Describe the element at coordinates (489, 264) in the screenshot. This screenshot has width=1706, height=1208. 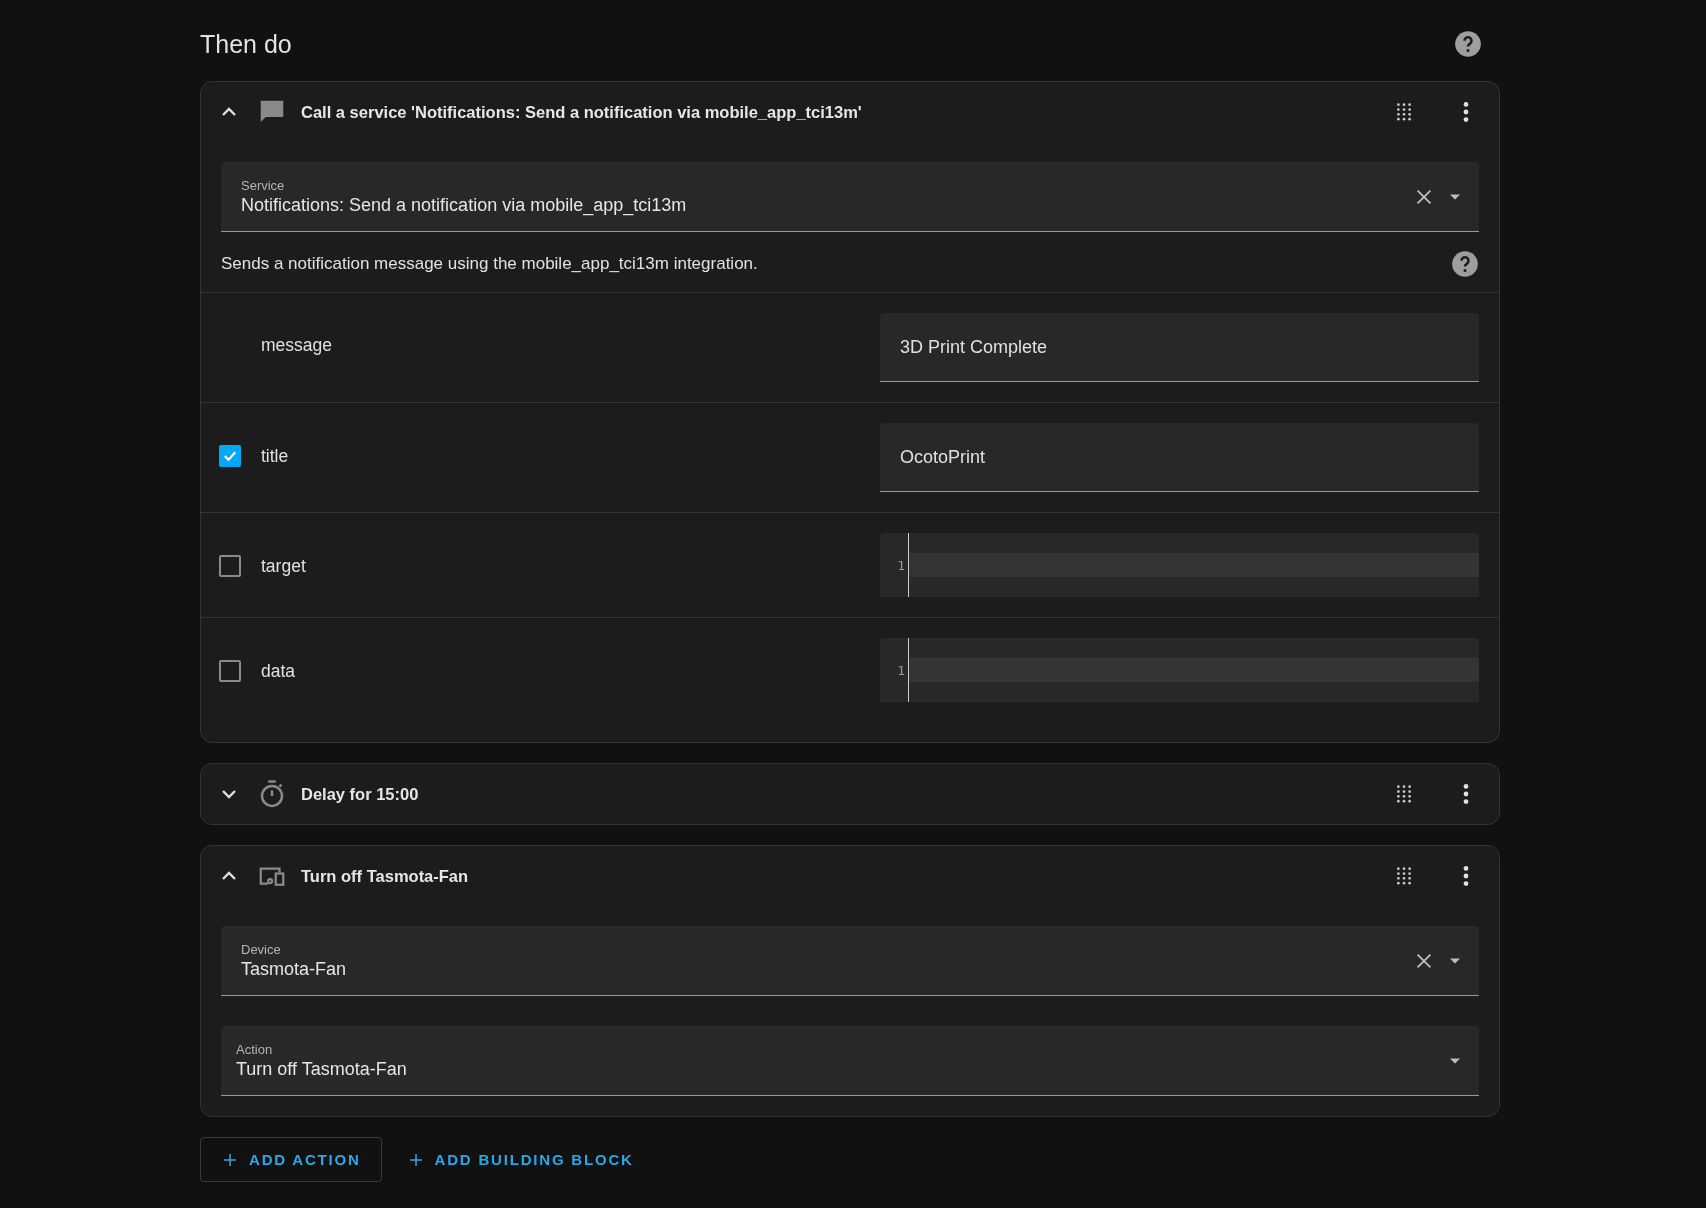
I see `service-description: Sends a notification message using the mobile_app_tci13m integration.` at that location.